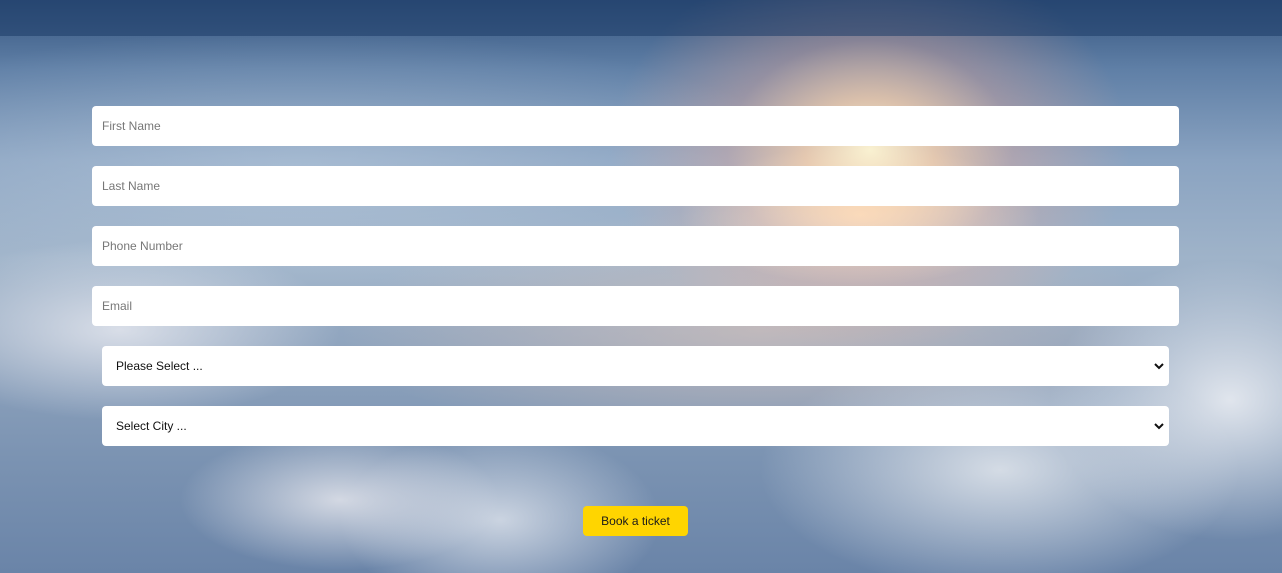  Describe the element at coordinates (635, 126) in the screenshot. I see `first-name-input` at that location.